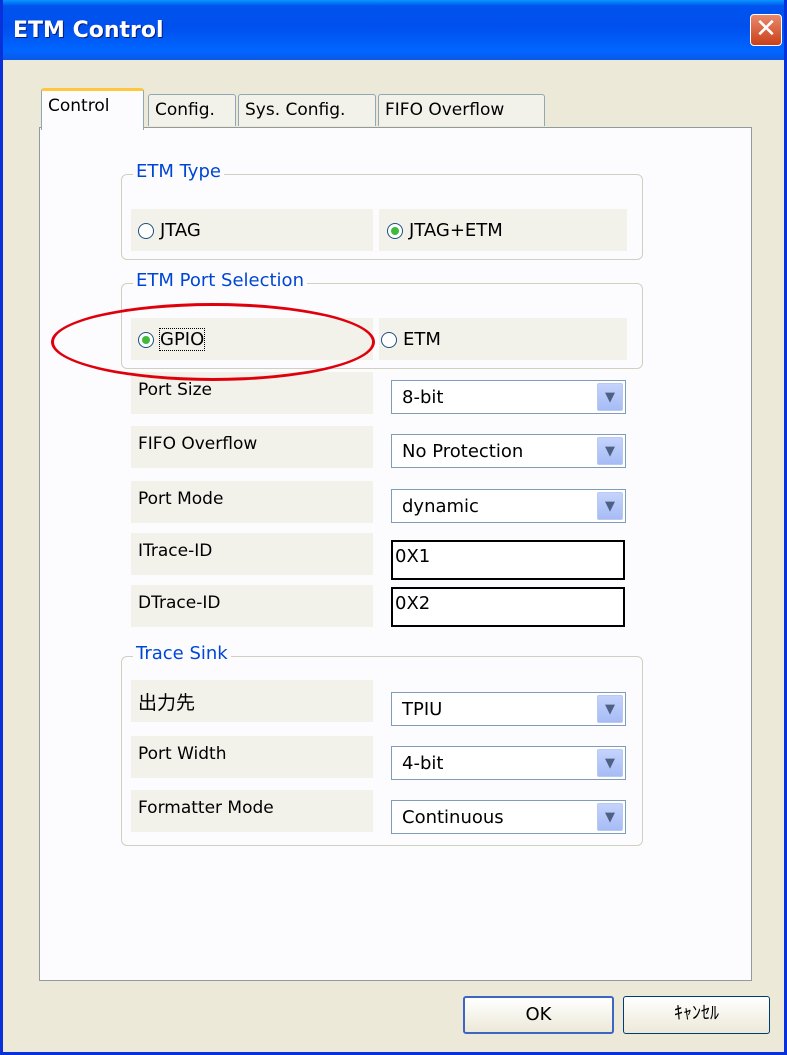 The width and height of the screenshot is (787, 1055). What do you see at coordinates (178, 171) in the screenshot?
I see `etm-type-label: ETM Type` at bounding box center [178, 171].